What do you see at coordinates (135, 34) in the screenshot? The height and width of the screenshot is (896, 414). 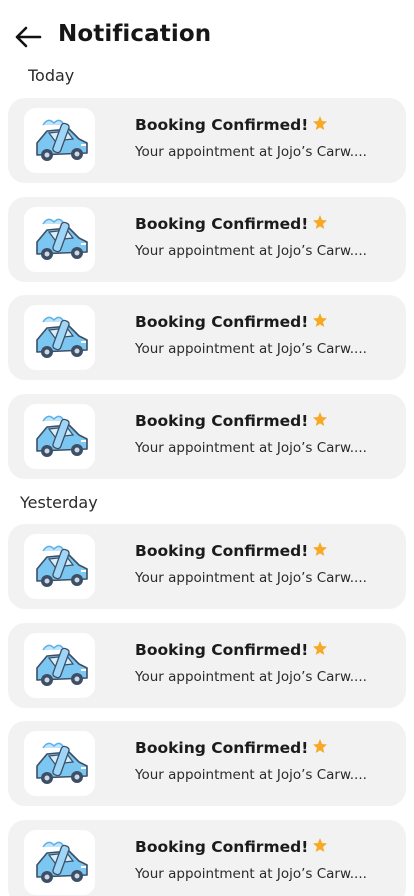 I see `page-title: Notification` at bounding box center [135, 34].